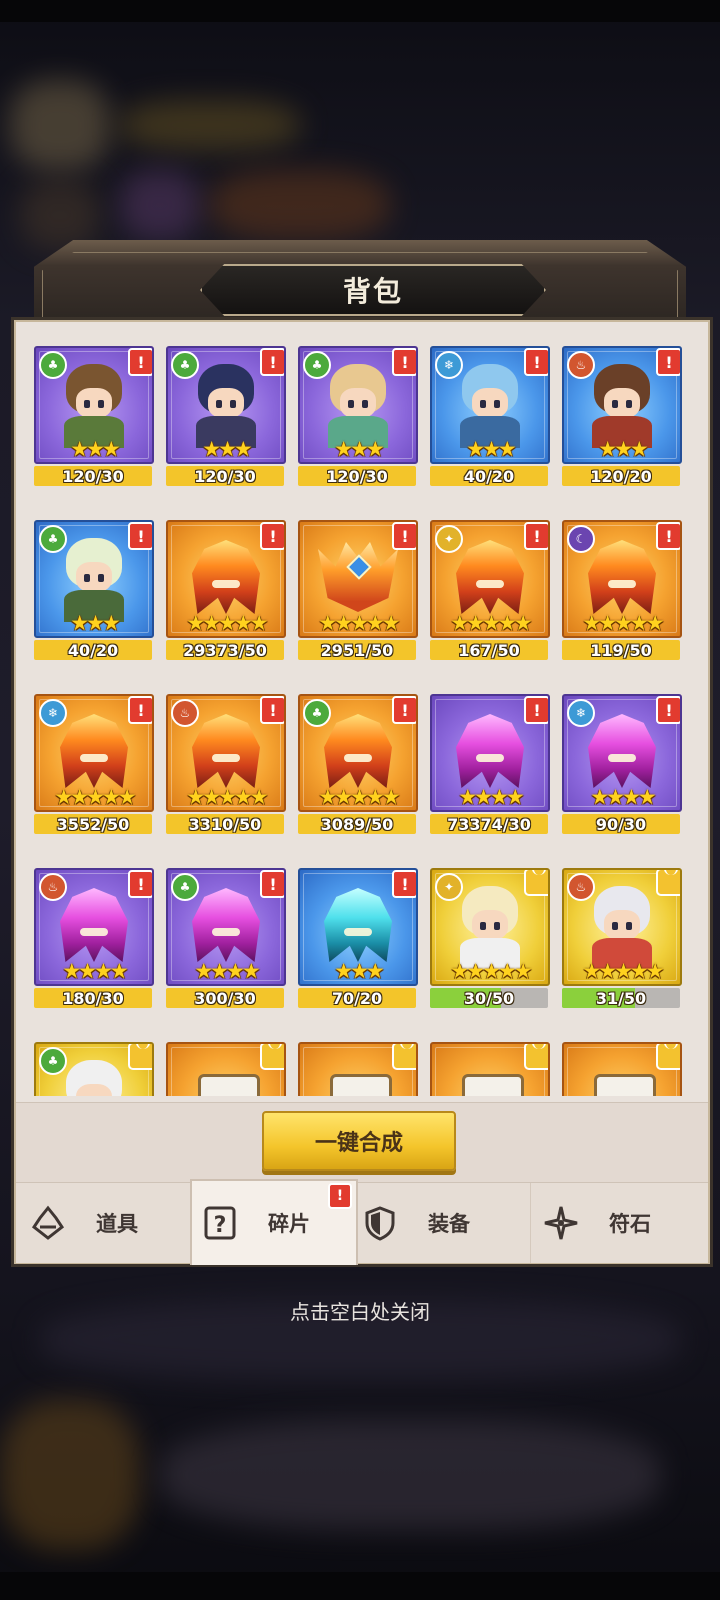 The width and height of the screenshot is (720, 1600). What do you see at coordinates (358, 927) in the screenshot?
I see `fragment-card: ! ★★★` at bounding box center [358, 927].